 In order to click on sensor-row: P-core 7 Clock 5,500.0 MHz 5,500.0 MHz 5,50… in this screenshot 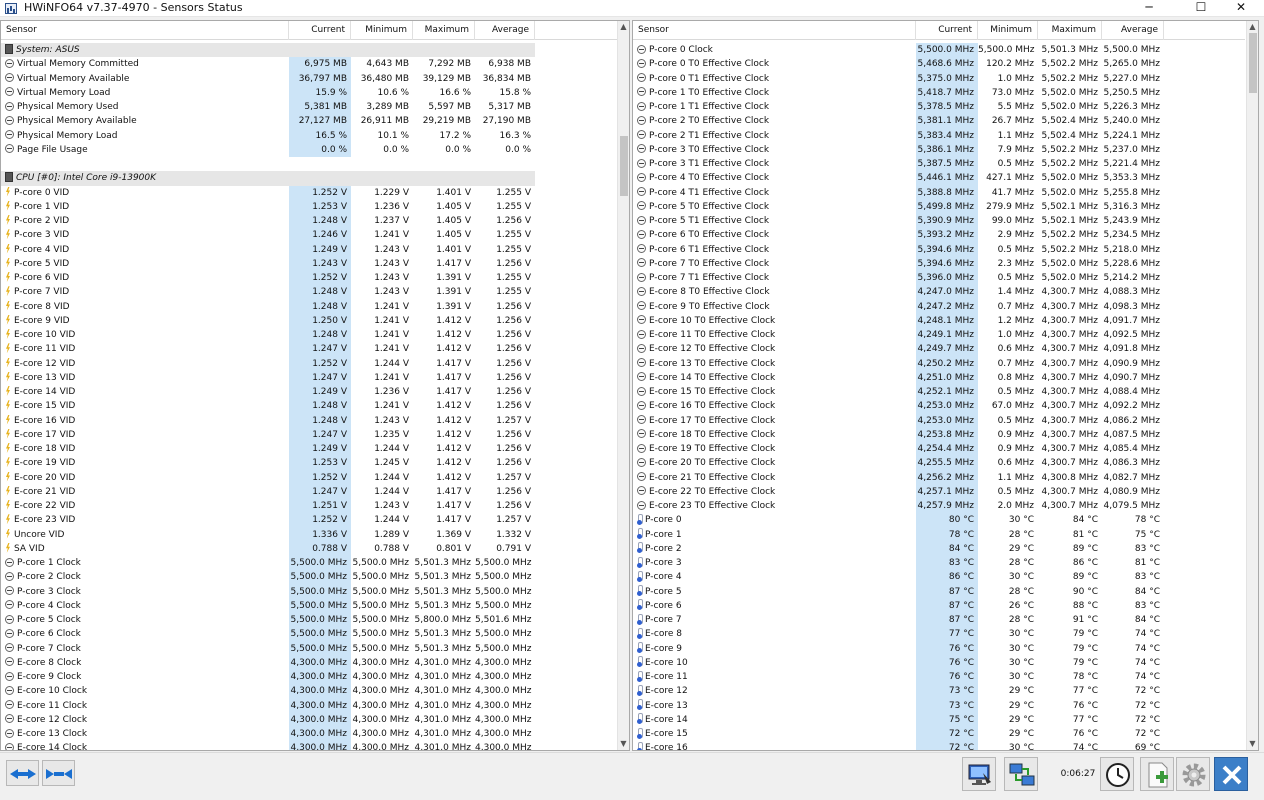, I will do `click(268, 648)`.